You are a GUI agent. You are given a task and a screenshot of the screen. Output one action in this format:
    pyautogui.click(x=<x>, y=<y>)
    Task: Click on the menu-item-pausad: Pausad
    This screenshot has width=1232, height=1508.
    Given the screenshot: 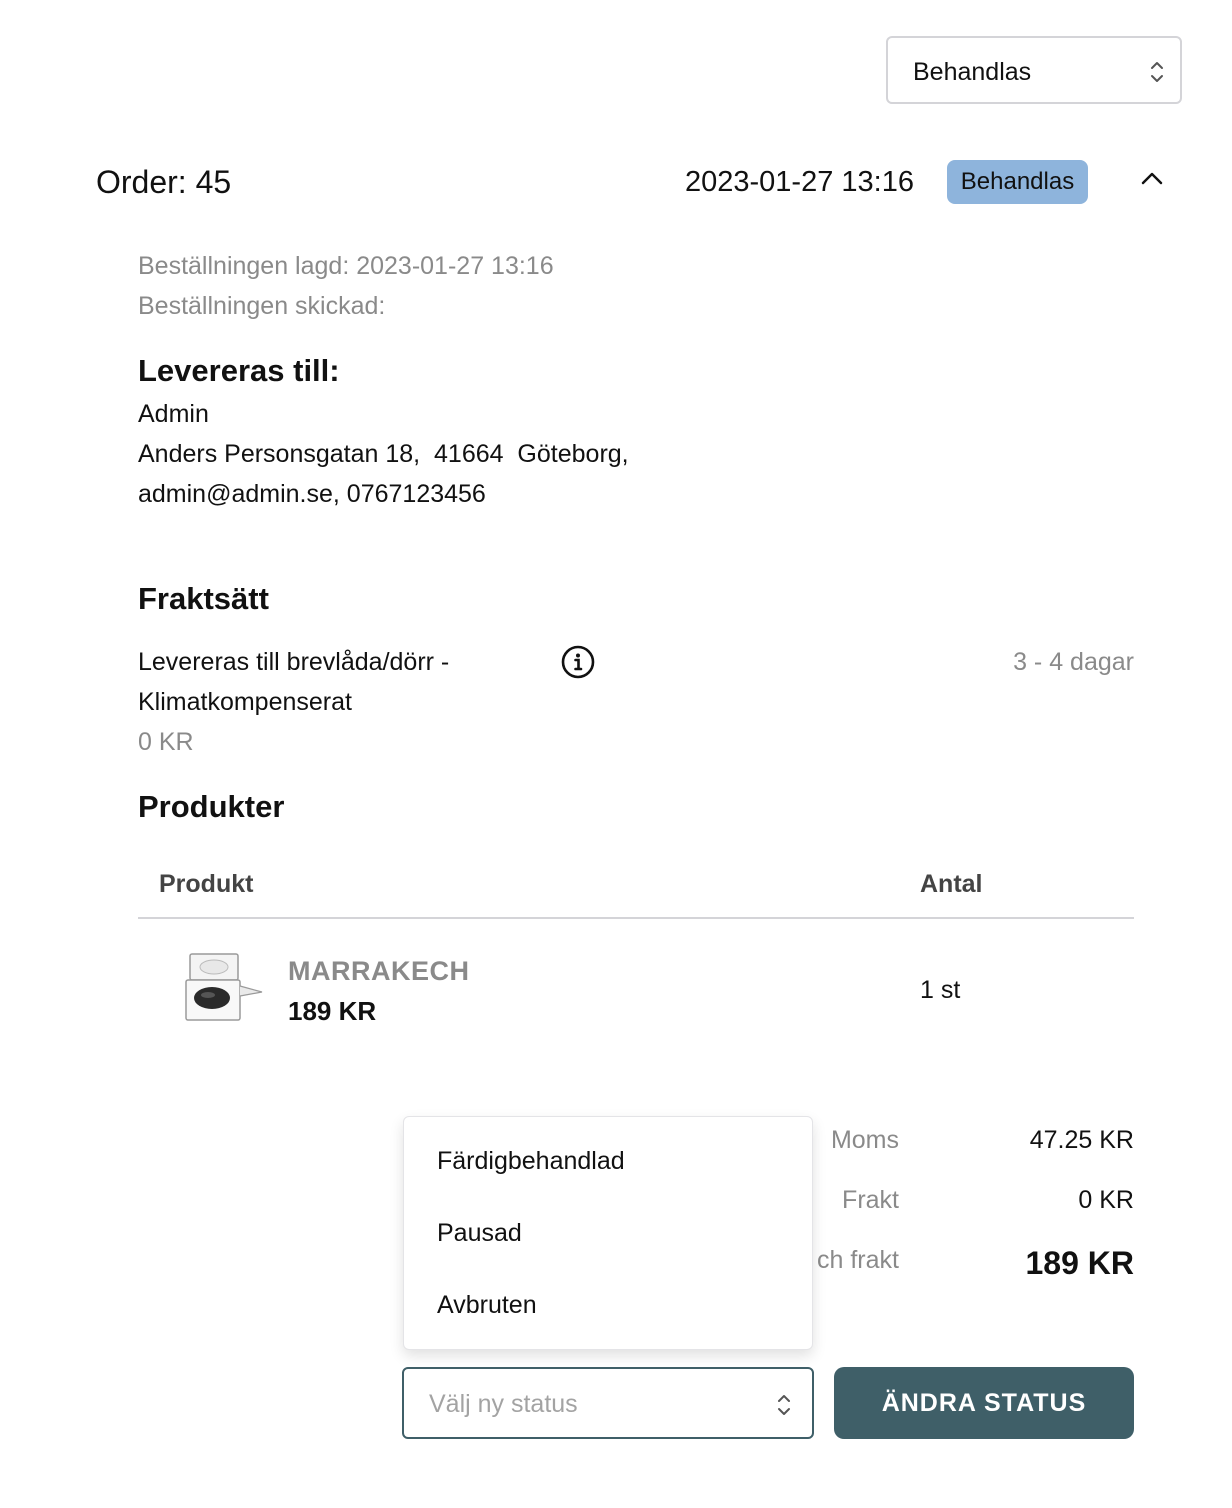 What is the action you would take?
    pyautogui.click(x=479, y=1233)
    